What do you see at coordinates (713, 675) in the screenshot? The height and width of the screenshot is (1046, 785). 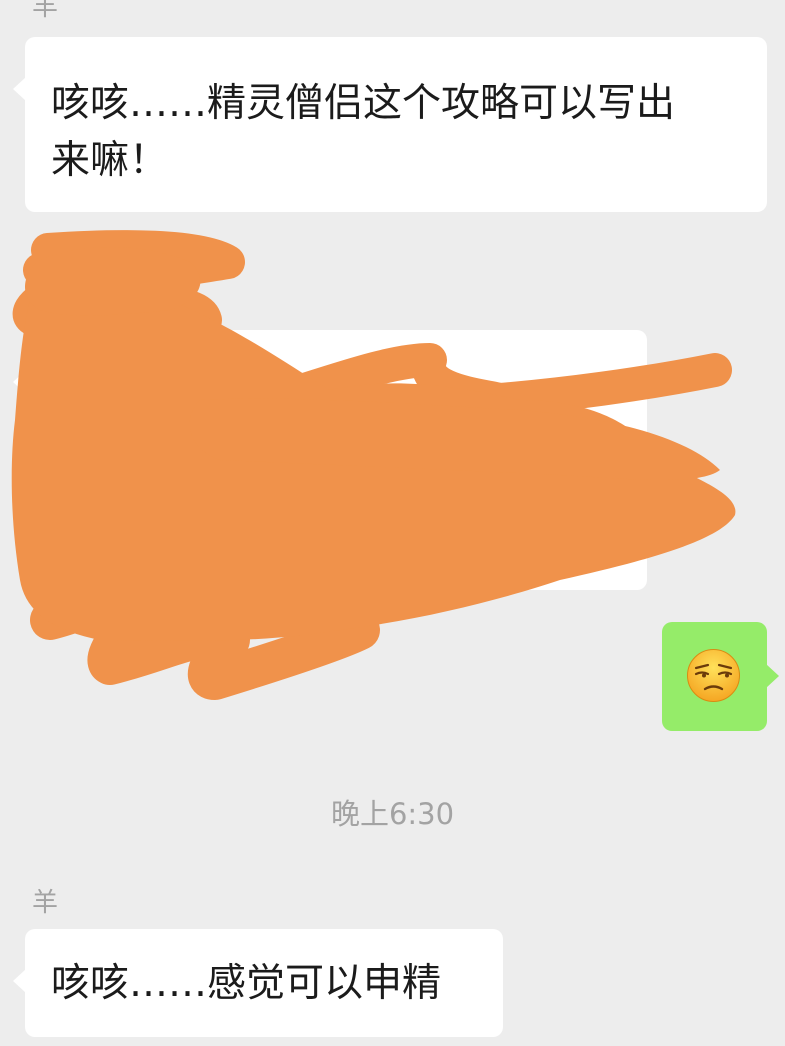 I see `unamused-face-icon` at bounding box center [713, 675].